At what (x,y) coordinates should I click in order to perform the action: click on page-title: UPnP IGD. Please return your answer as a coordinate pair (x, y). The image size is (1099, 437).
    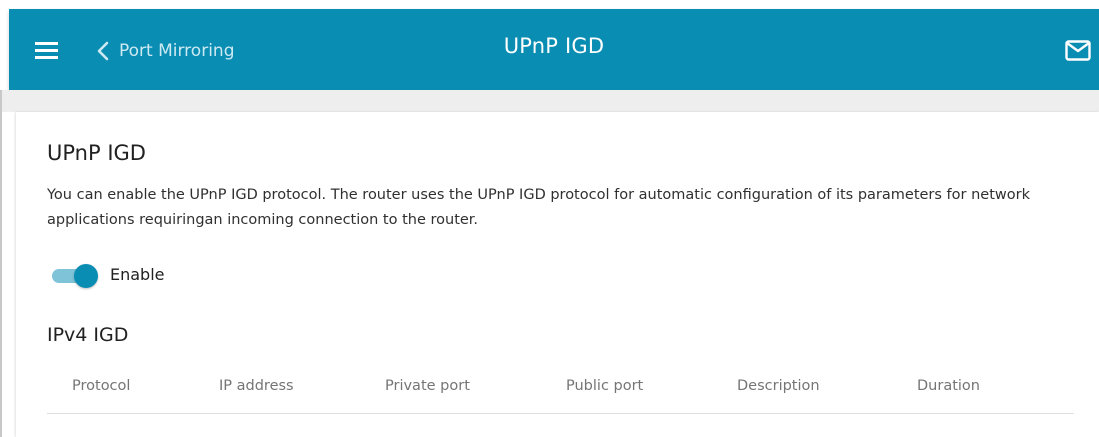
    Looking at the image, I should click on (554, 46).